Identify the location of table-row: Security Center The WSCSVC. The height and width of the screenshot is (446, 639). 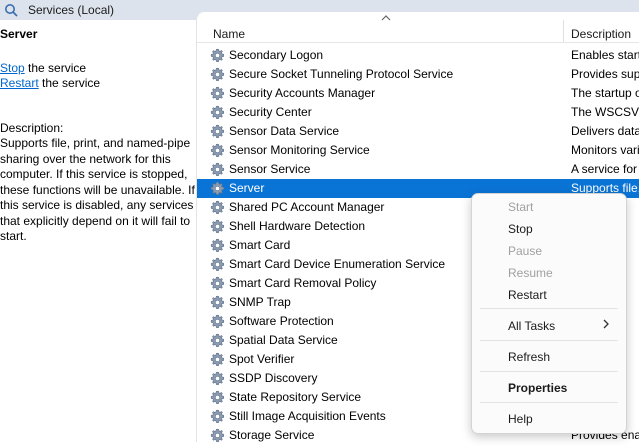
(418, 112).